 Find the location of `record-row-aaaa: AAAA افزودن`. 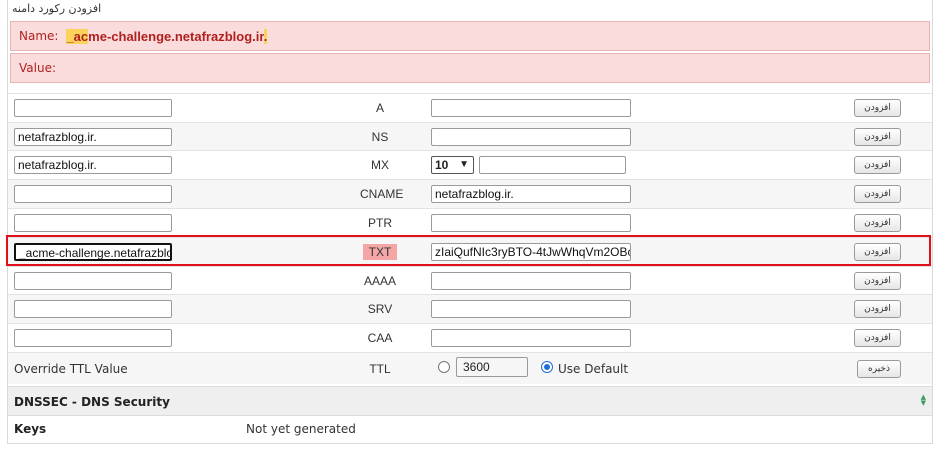

record-row-aaaa: AAAA افزودن is located at coordinates (470, 280).